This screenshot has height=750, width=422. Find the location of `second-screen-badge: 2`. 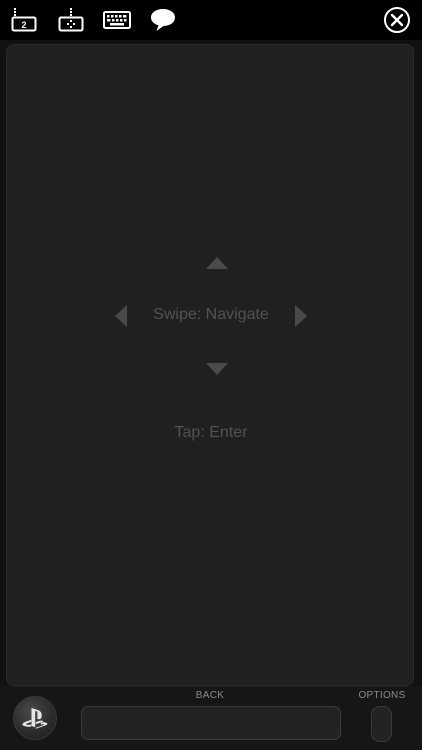

second-screen-badge: 2 is located at coordinates (23, 25).